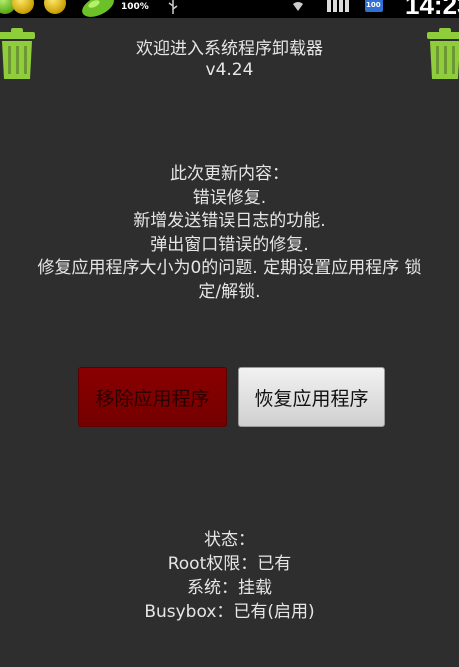  What do you see at coordinates (229, 291) in the screenshot?
I see `changelog-line: 定/解锁.` at bounding box center [229, 291].